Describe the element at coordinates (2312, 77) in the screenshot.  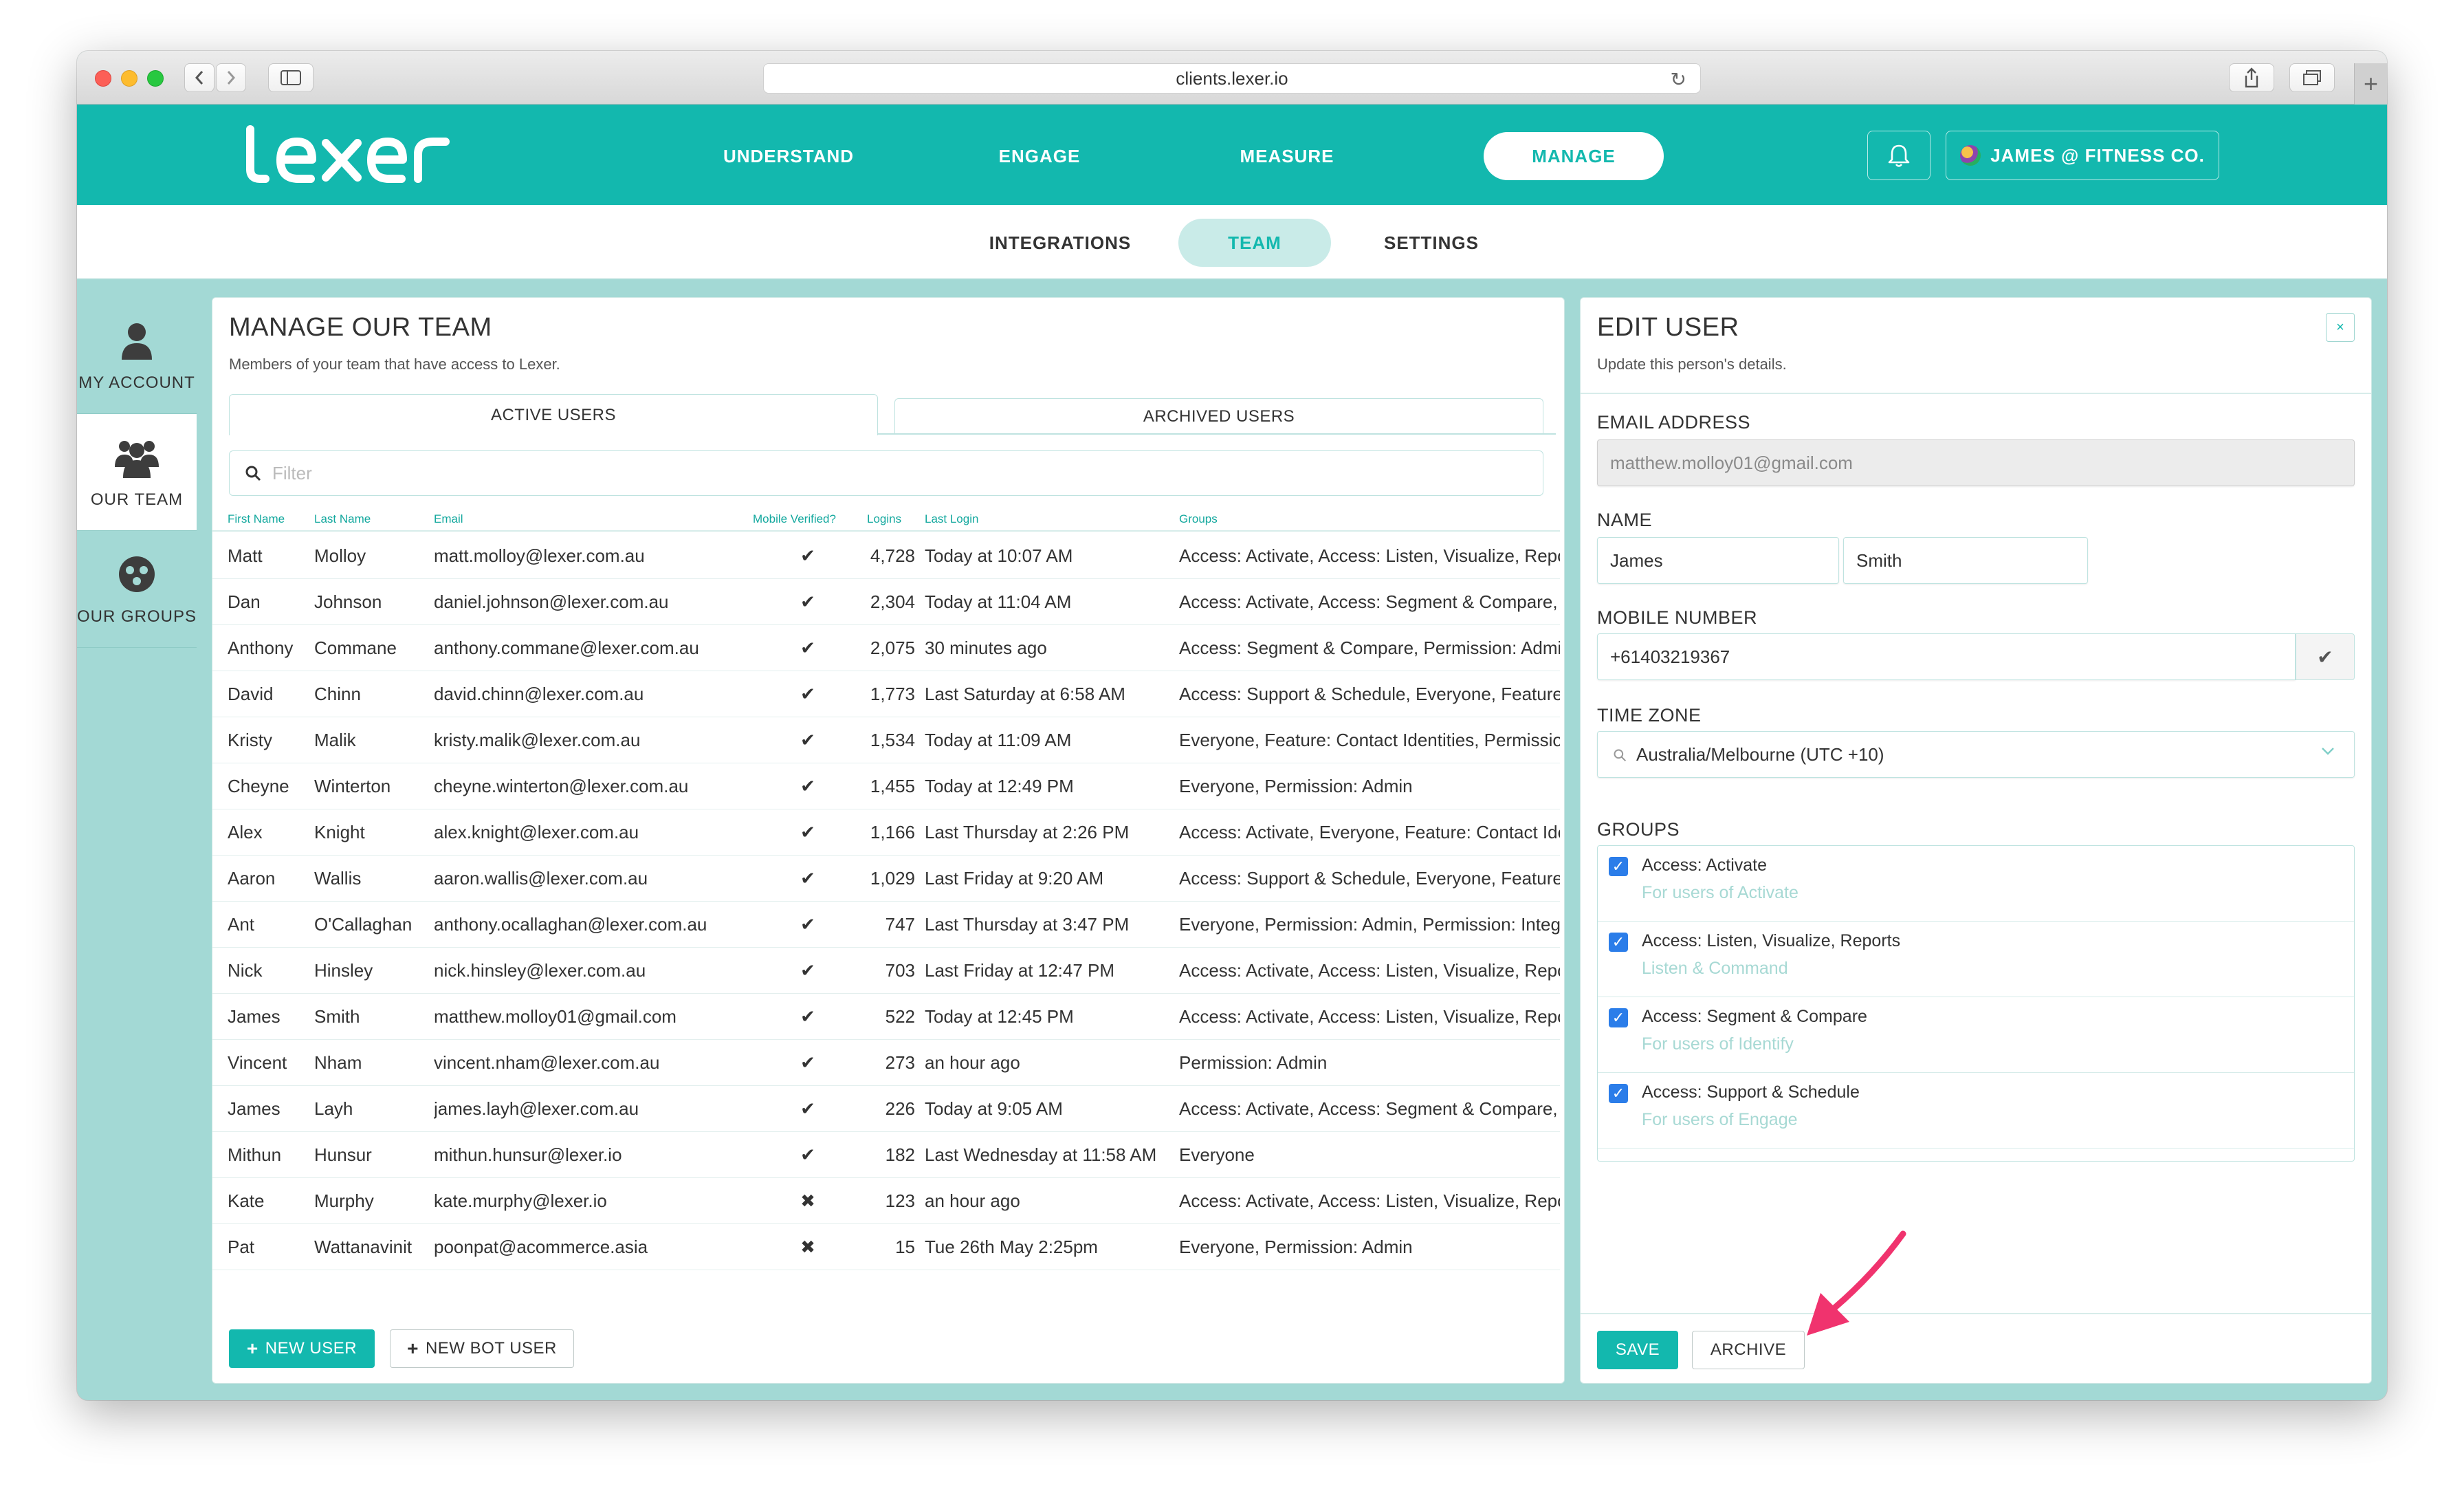
I see `tabs-overview-button` at that location.